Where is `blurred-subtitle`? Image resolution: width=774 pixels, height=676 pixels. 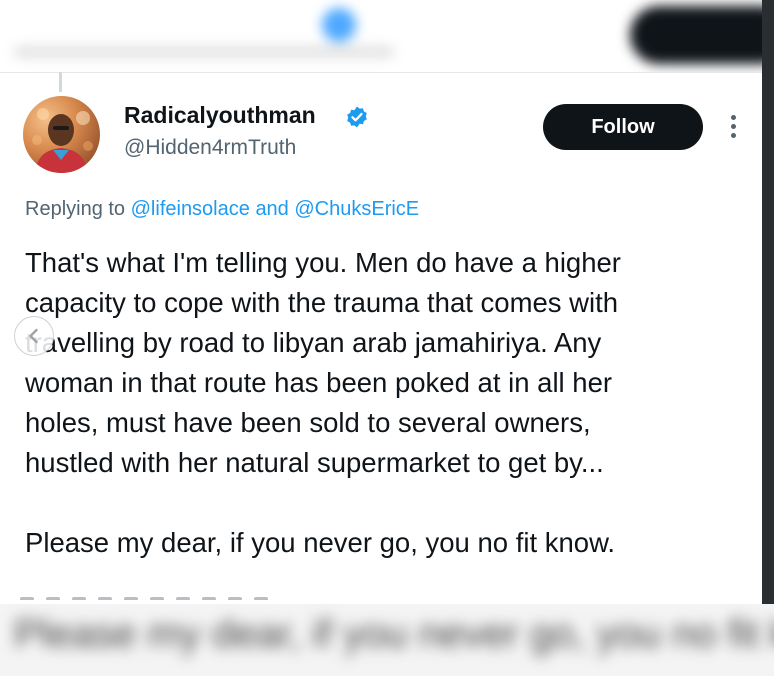 blurred-subtitle is located at coordinates (204, 52).